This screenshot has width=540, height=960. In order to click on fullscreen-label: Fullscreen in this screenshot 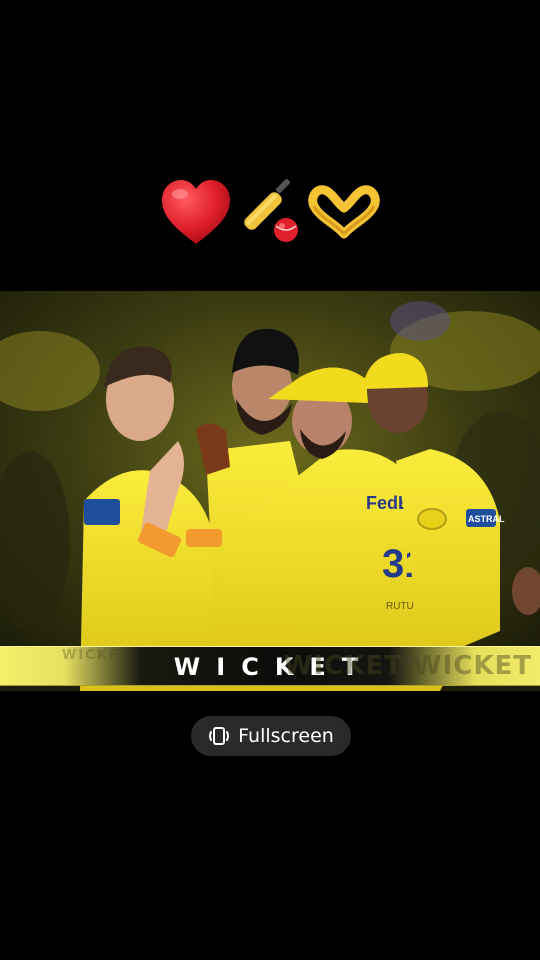, I will do `click(286, 736)`.